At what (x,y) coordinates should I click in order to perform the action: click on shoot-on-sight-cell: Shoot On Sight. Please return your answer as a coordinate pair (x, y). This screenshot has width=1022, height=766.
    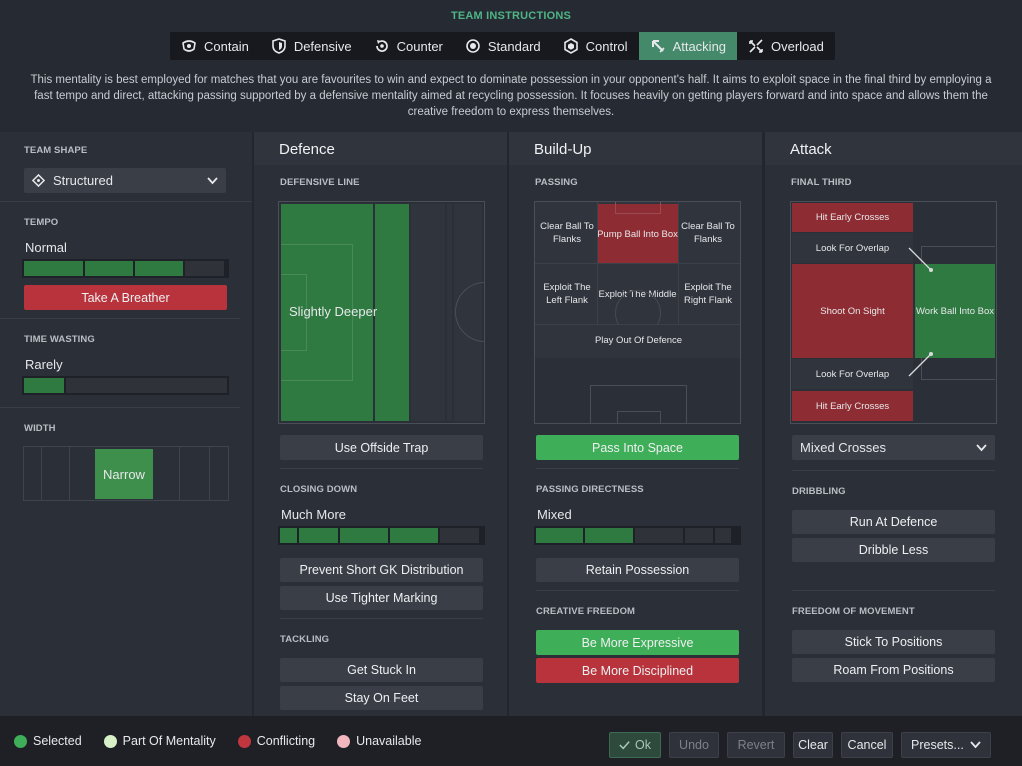
    Looking at the image, I should click on (852, 311).